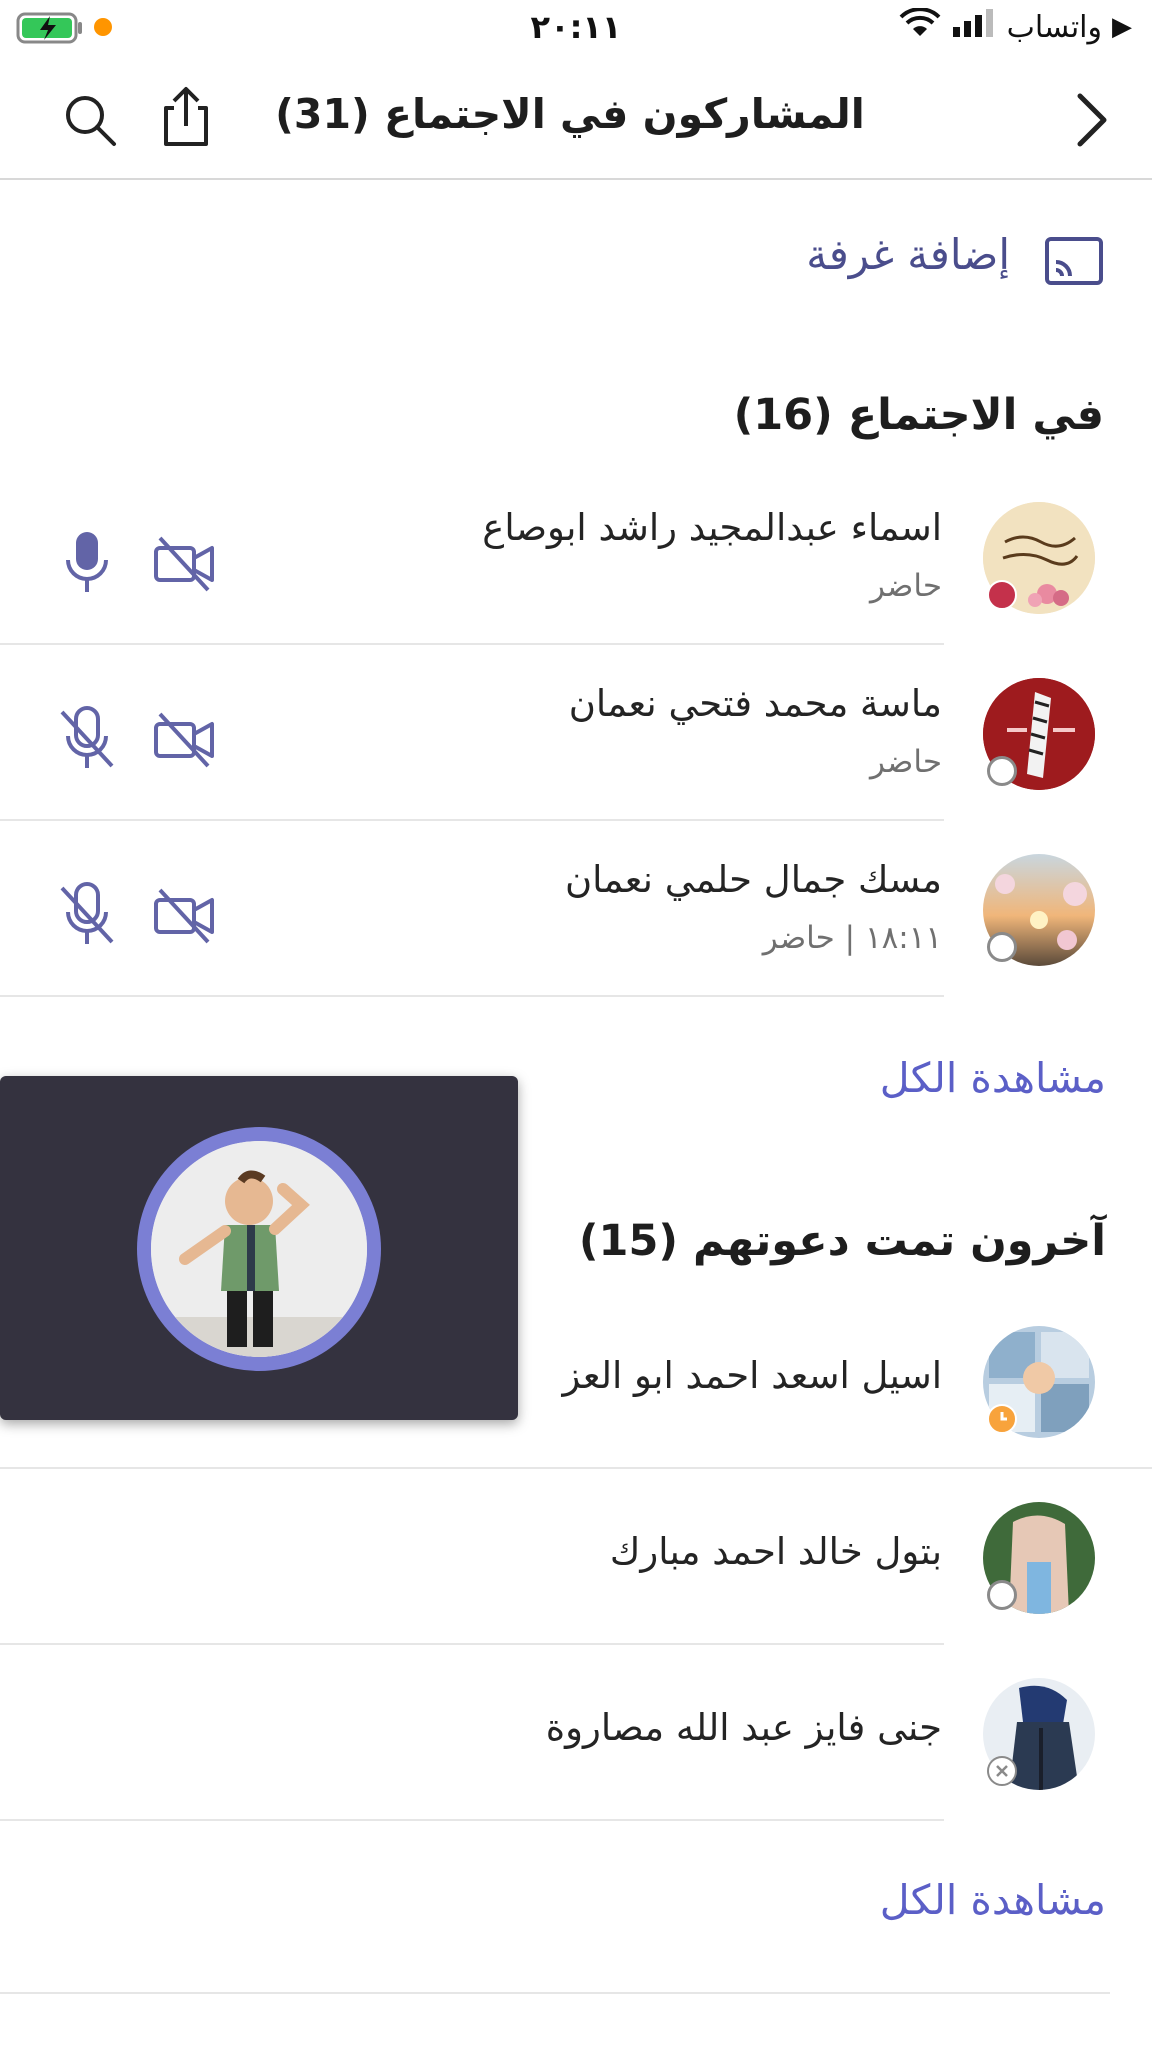 The width and height of the screenshot is (1152, 2048). Describe the element at coordinates (712, 527) in the screenshot. I see `participant-name: اسماء عبدالمجيد راشد ابوصاع` at that location.